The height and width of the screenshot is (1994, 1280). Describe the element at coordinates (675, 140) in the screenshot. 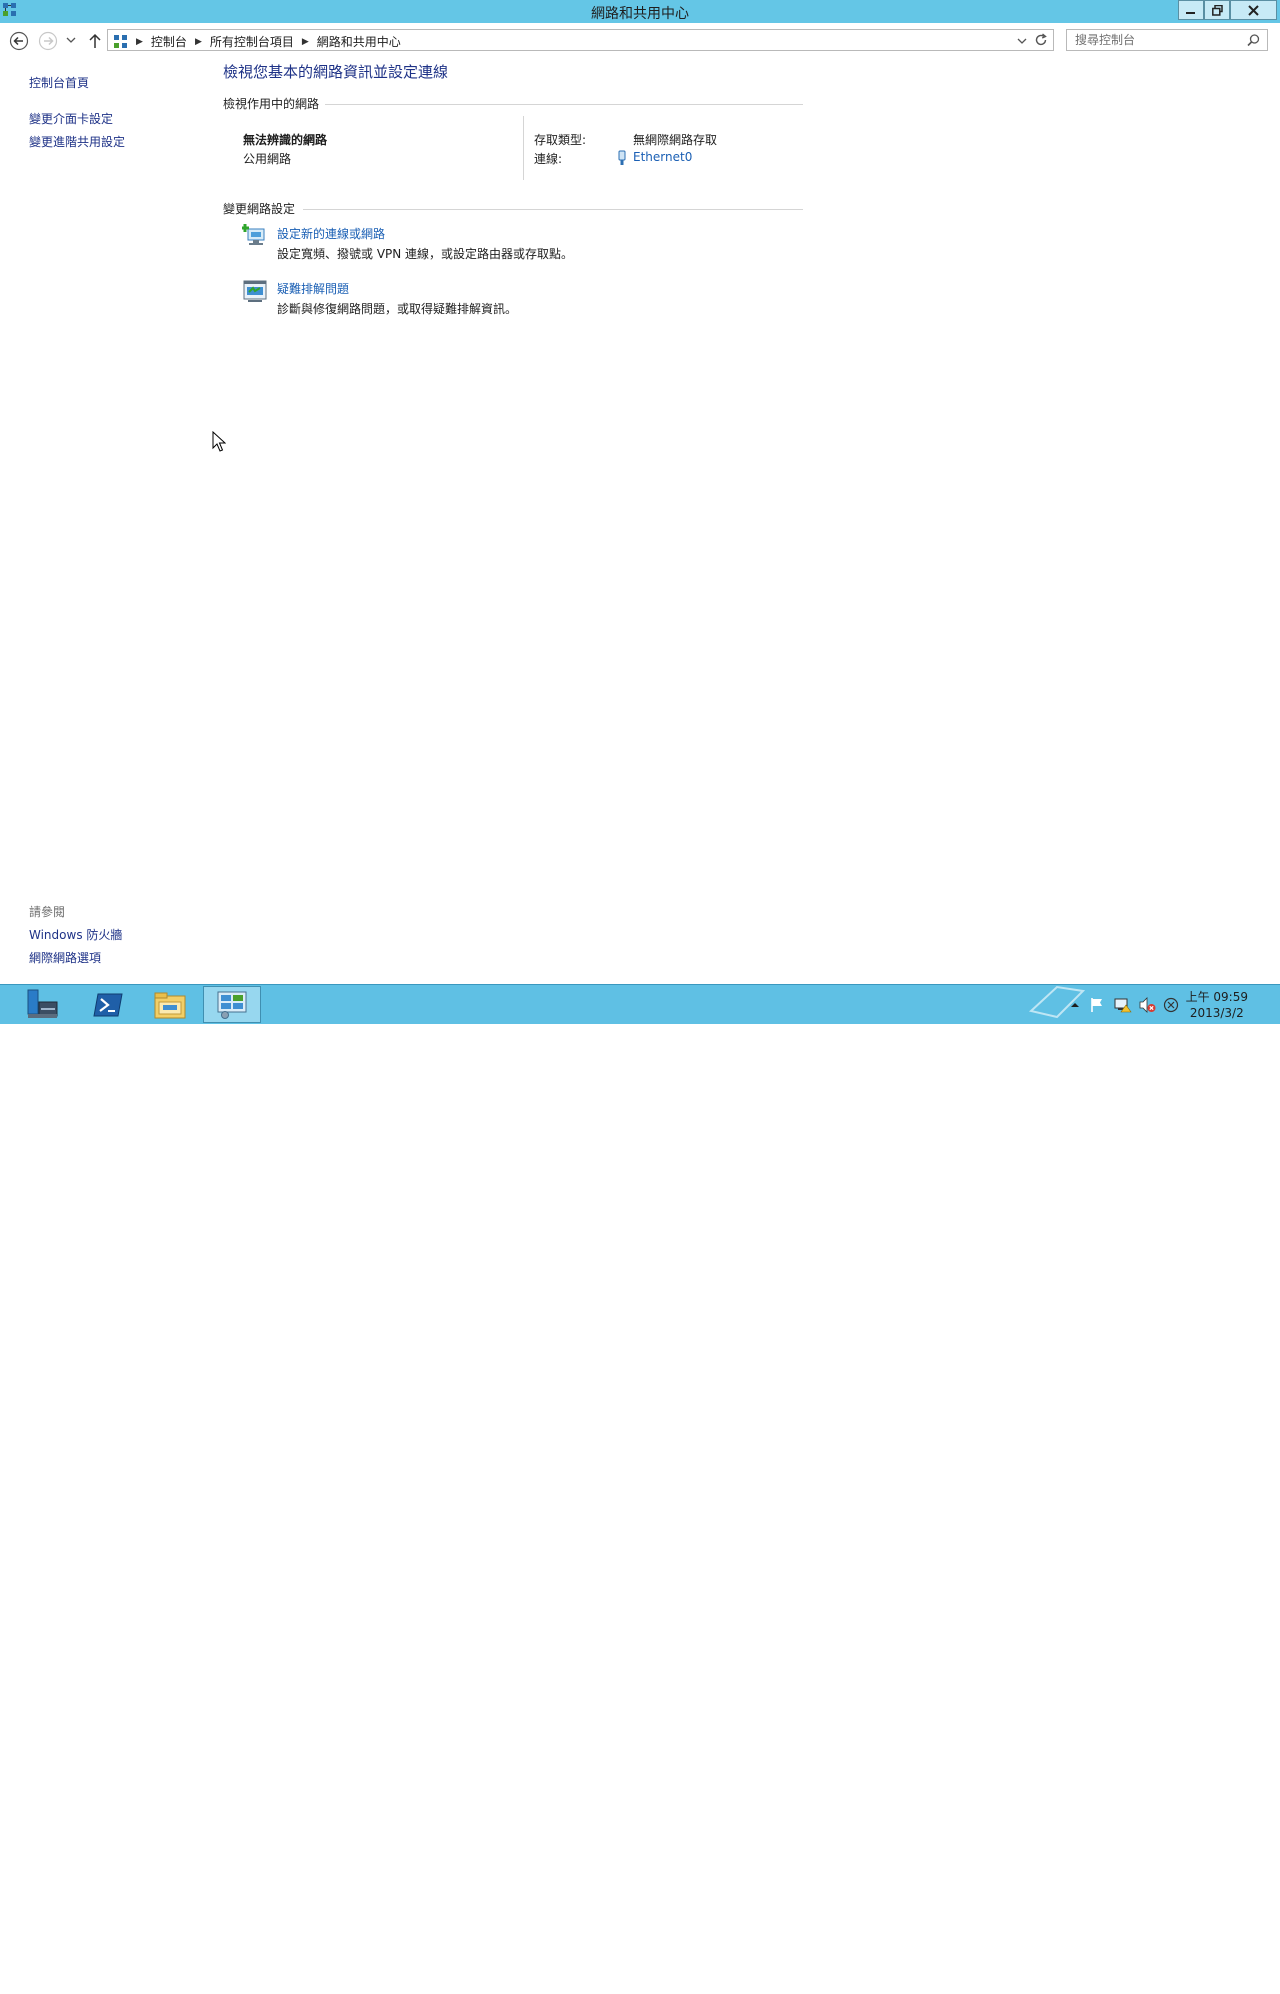

I see `access-type-value: 無網際網路存取` at that location.